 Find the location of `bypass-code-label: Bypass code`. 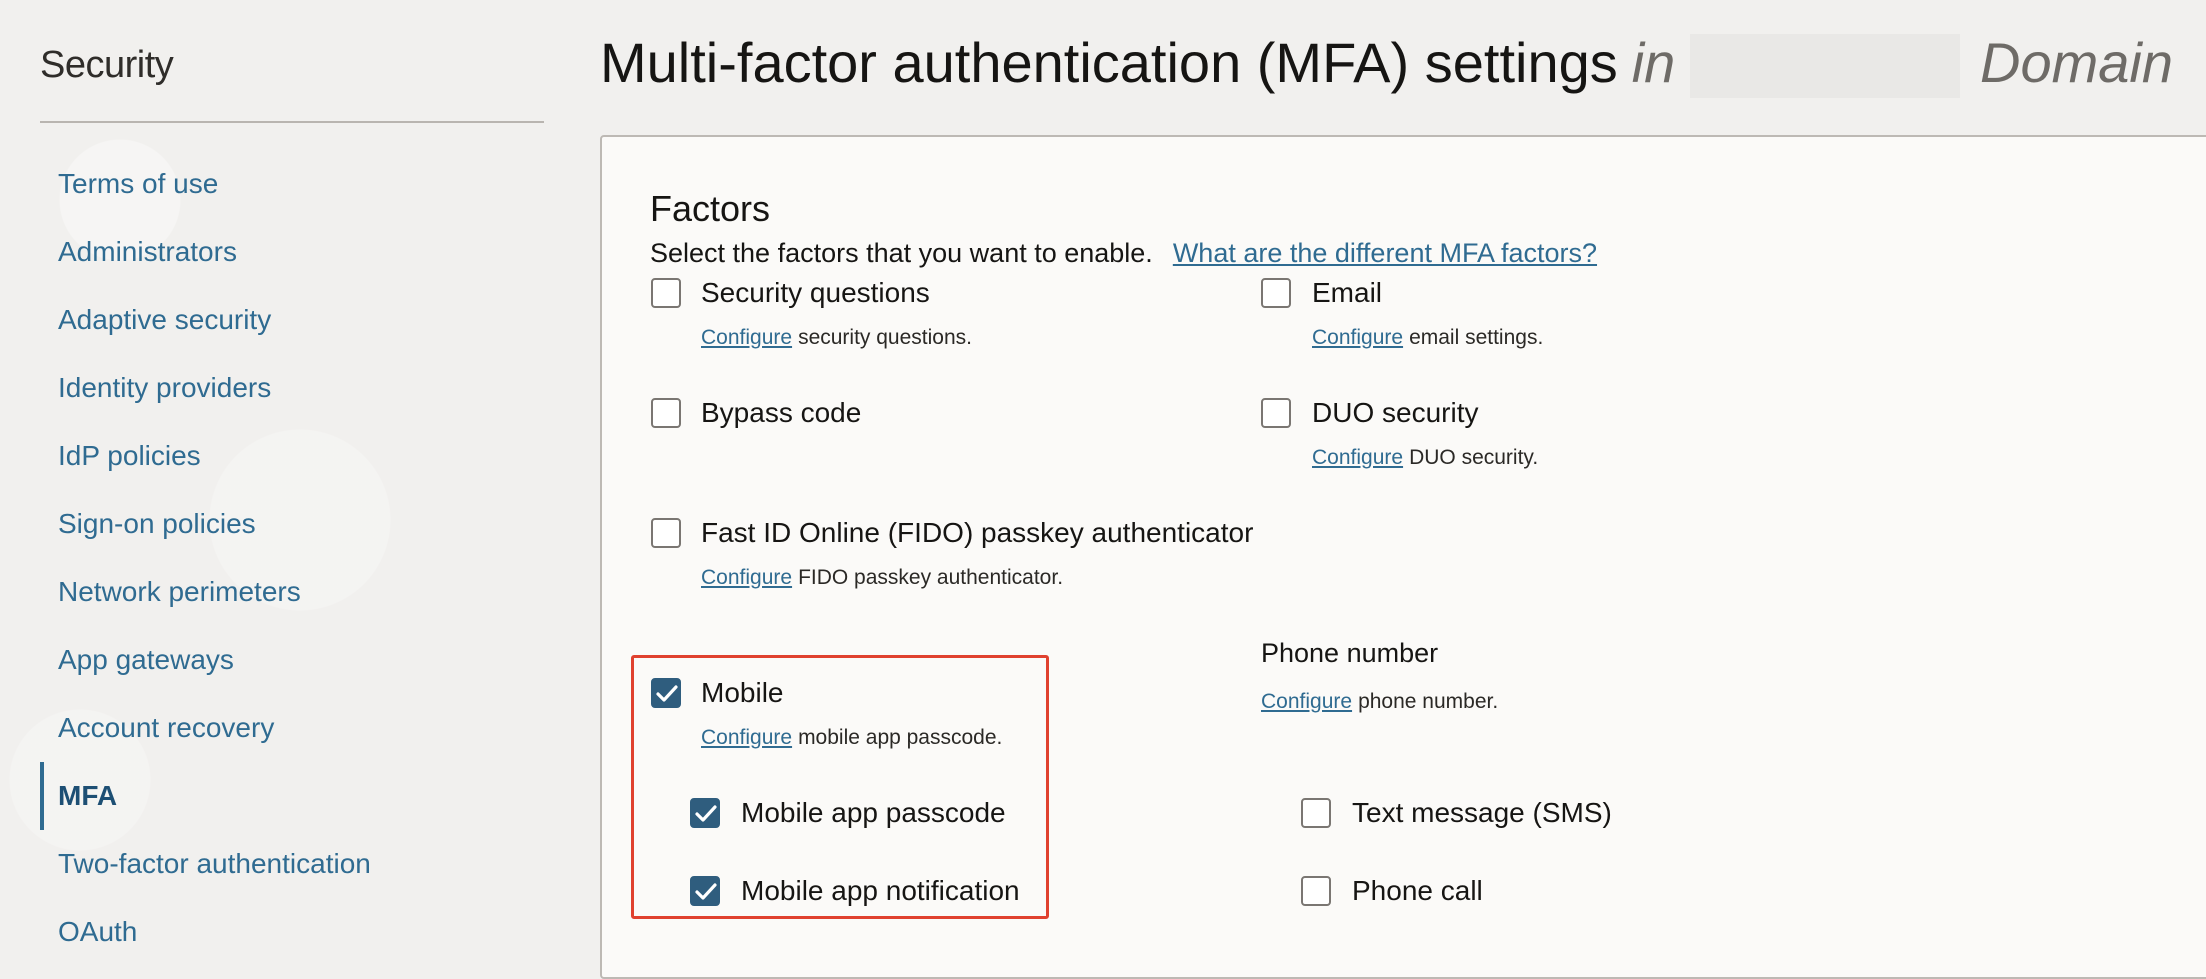

bypass-code-label: Bypass code is located at coordinates (781, 412).